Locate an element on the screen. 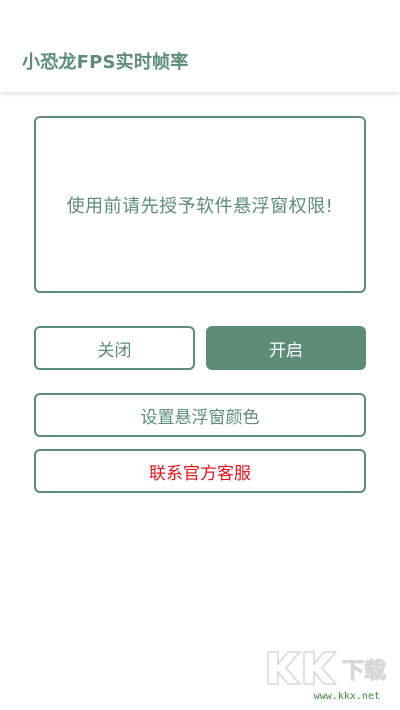 The image size is (400, 710). svg-text: 下载 is located at coordinates (364, 671).